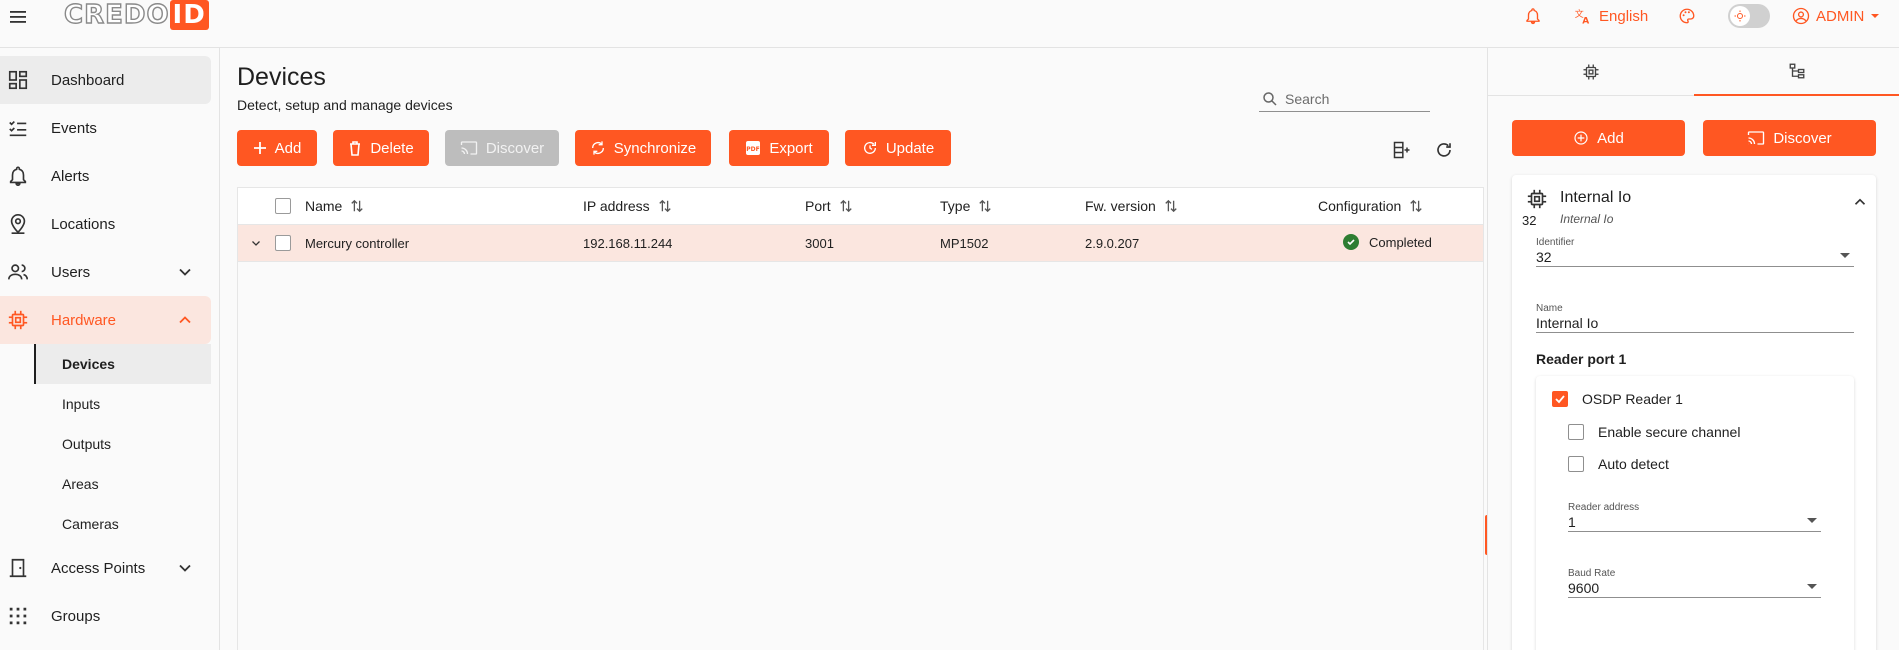 Image resolution: width=1899 pixels, height=650 pixels. I want to click on sidebar-subitem-inputs: Inputs, so click(122, 404).